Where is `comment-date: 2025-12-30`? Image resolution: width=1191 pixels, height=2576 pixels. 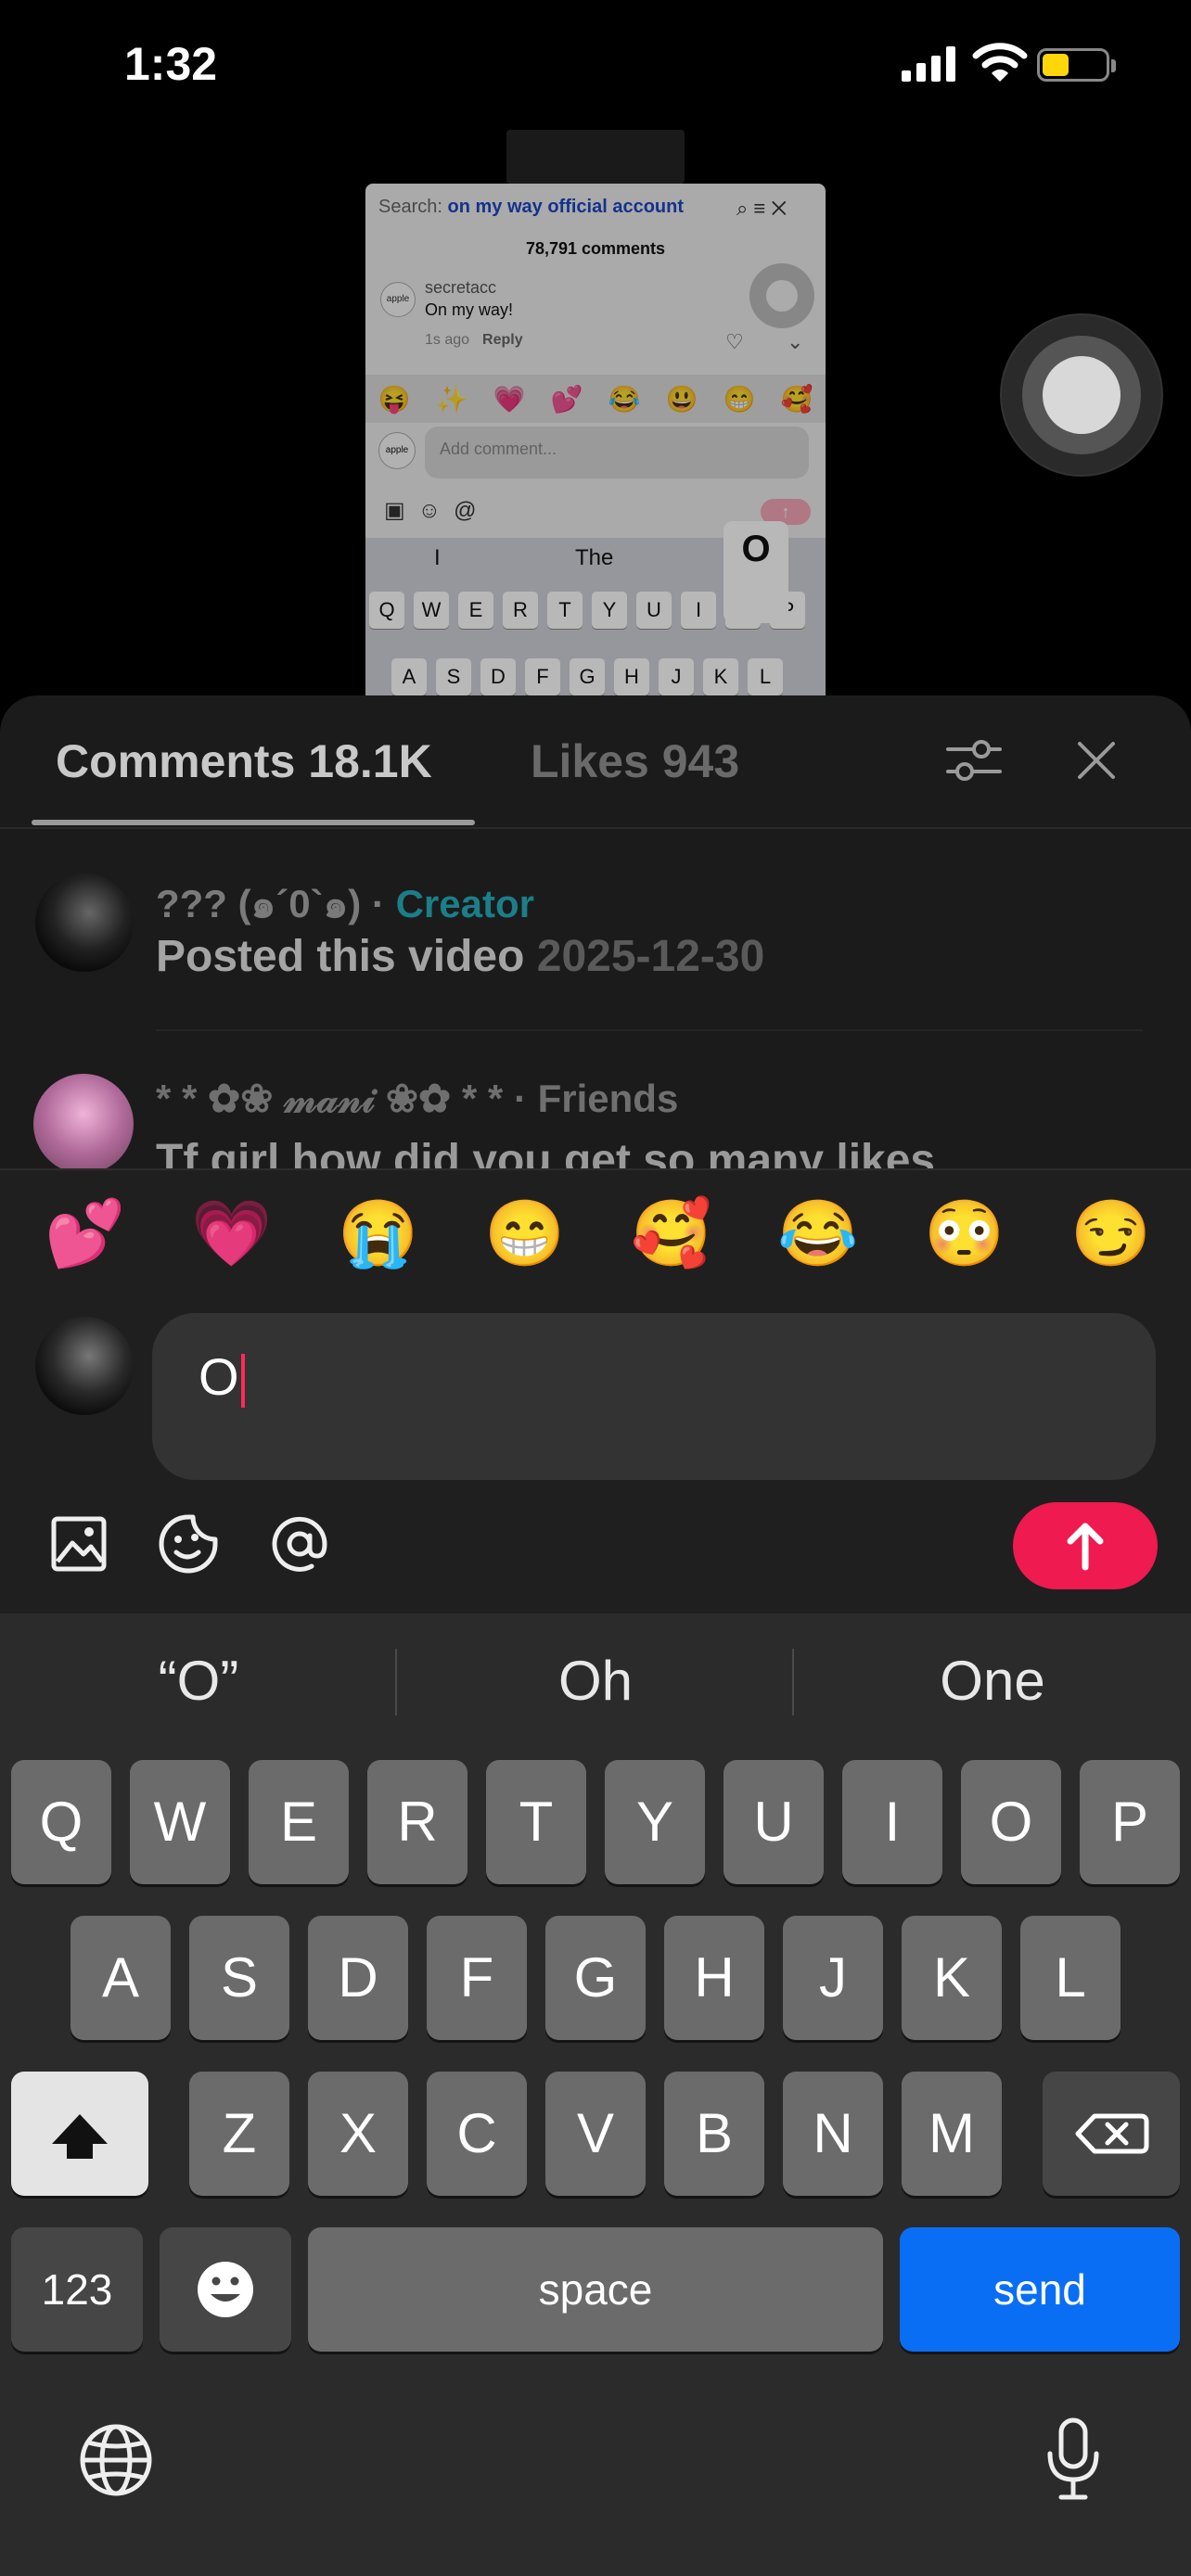
comment-date: 2025-12-30 is located at coordinates (650, 957).